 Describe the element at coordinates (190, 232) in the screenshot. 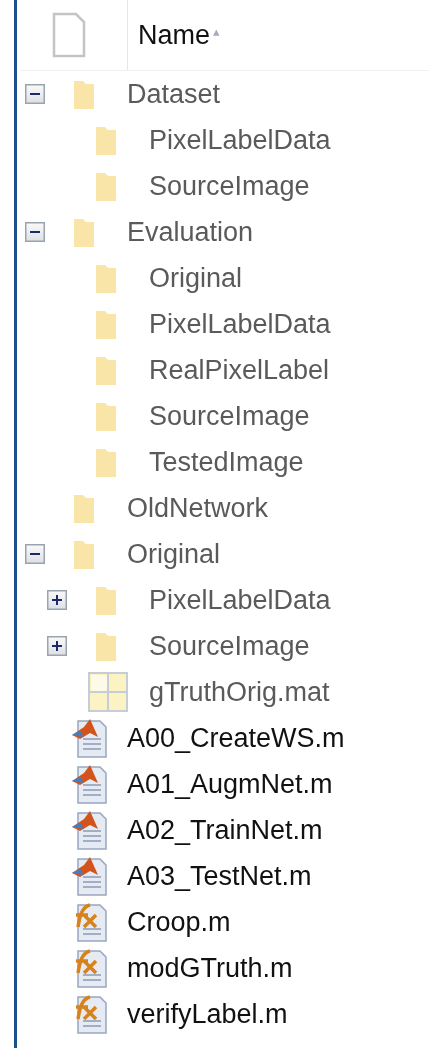

I see `folder-name: Evaluation` at that location.